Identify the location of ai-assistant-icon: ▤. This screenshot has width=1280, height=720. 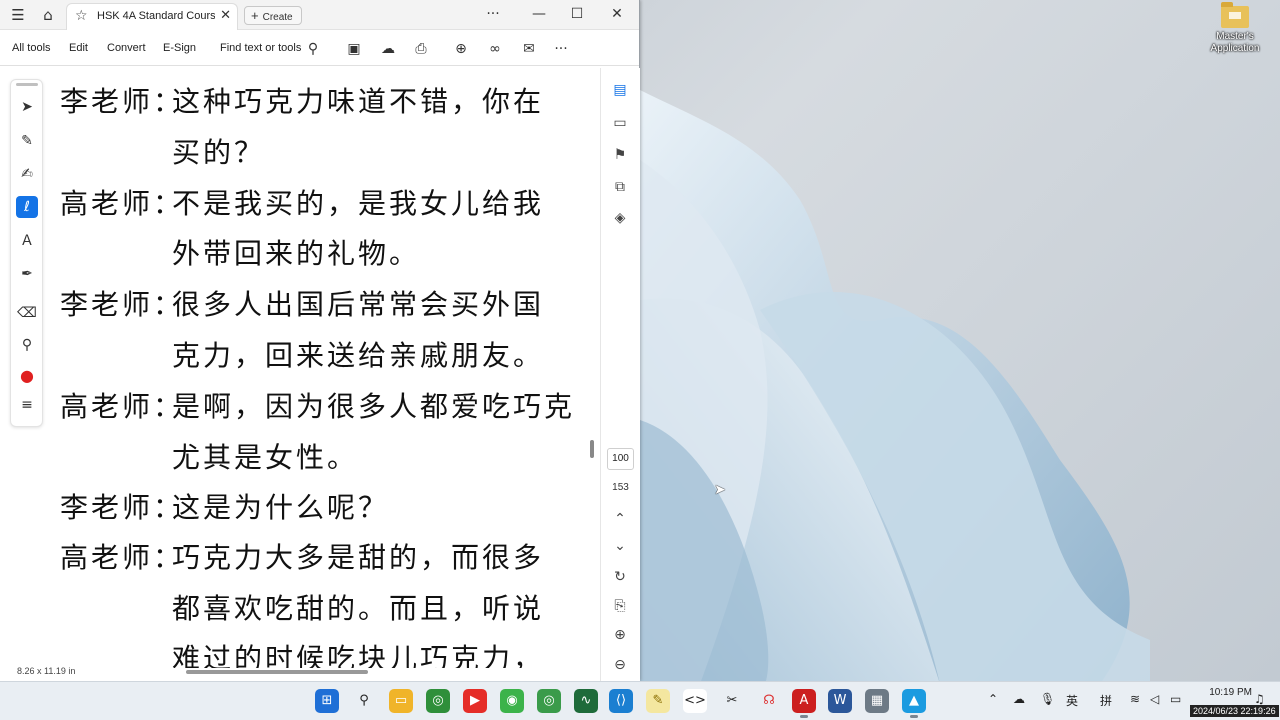
(620, 90).